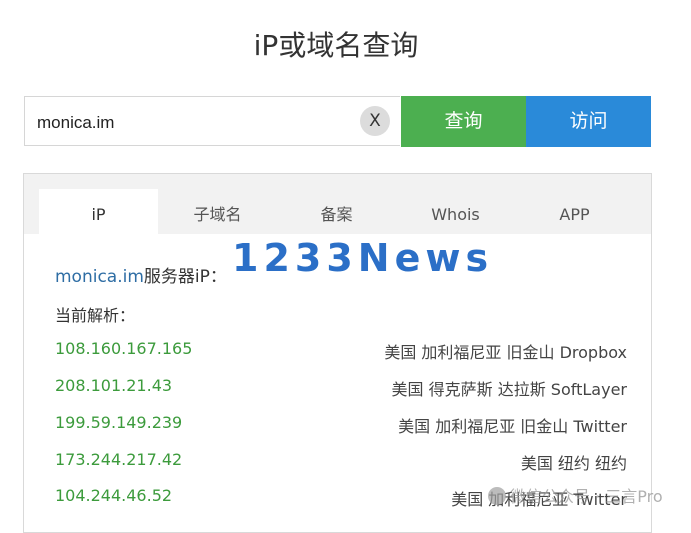  What do you see at coordinates (197, 123) in the screenshot?
I see `search-input` at bounding box center [197, 123].